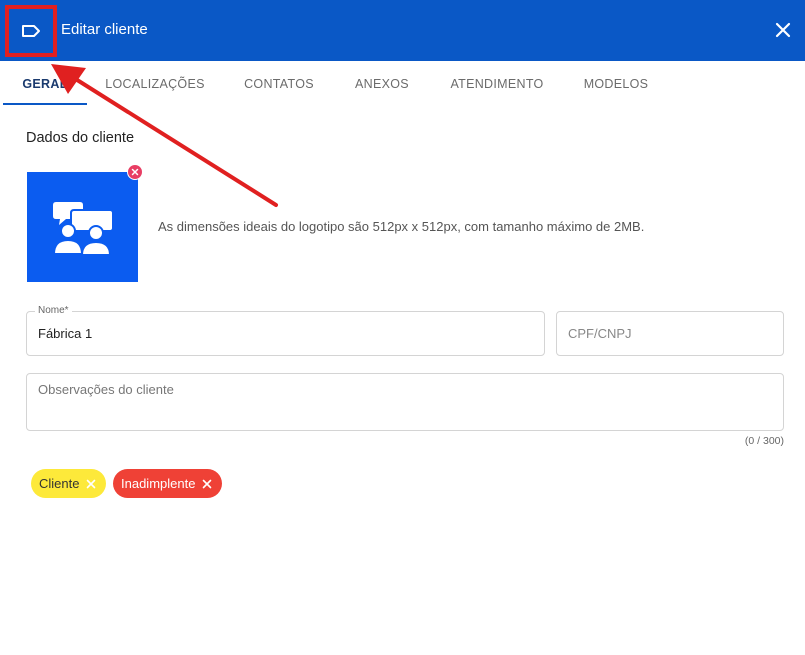  I want to click on tab-geral: GERAL, so click(45, 83).